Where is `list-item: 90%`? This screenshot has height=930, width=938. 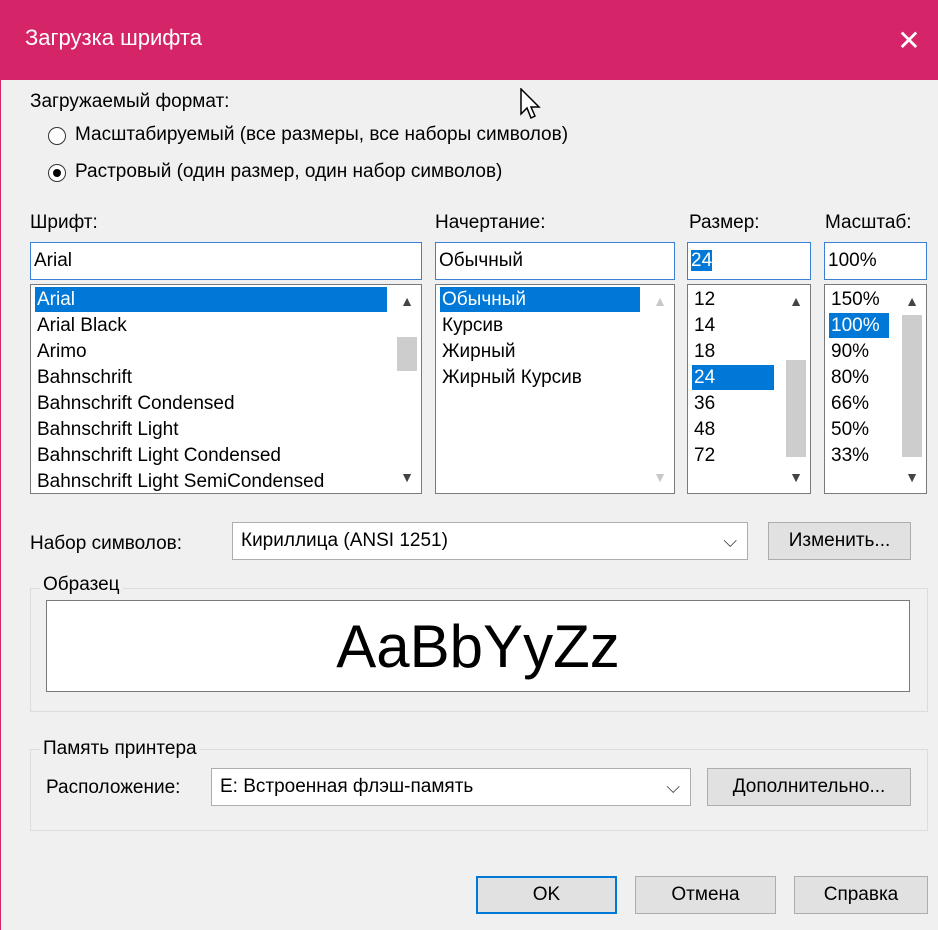 list-item: 90% is located at coordinates (849, 351).